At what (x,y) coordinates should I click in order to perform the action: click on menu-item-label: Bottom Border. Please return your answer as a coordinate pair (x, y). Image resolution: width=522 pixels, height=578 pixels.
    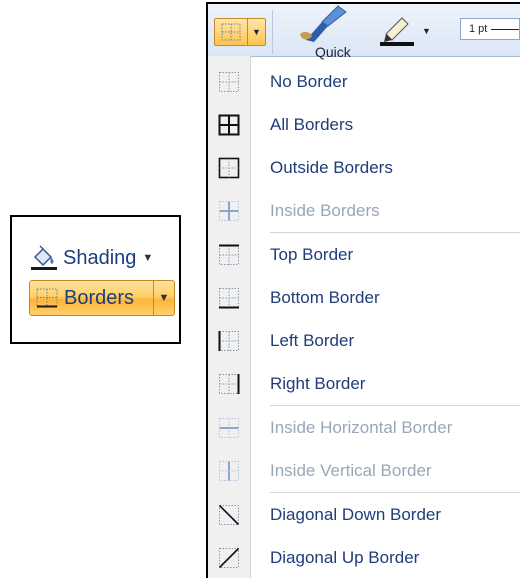
    Looking at the image, I should click on (325, 297).